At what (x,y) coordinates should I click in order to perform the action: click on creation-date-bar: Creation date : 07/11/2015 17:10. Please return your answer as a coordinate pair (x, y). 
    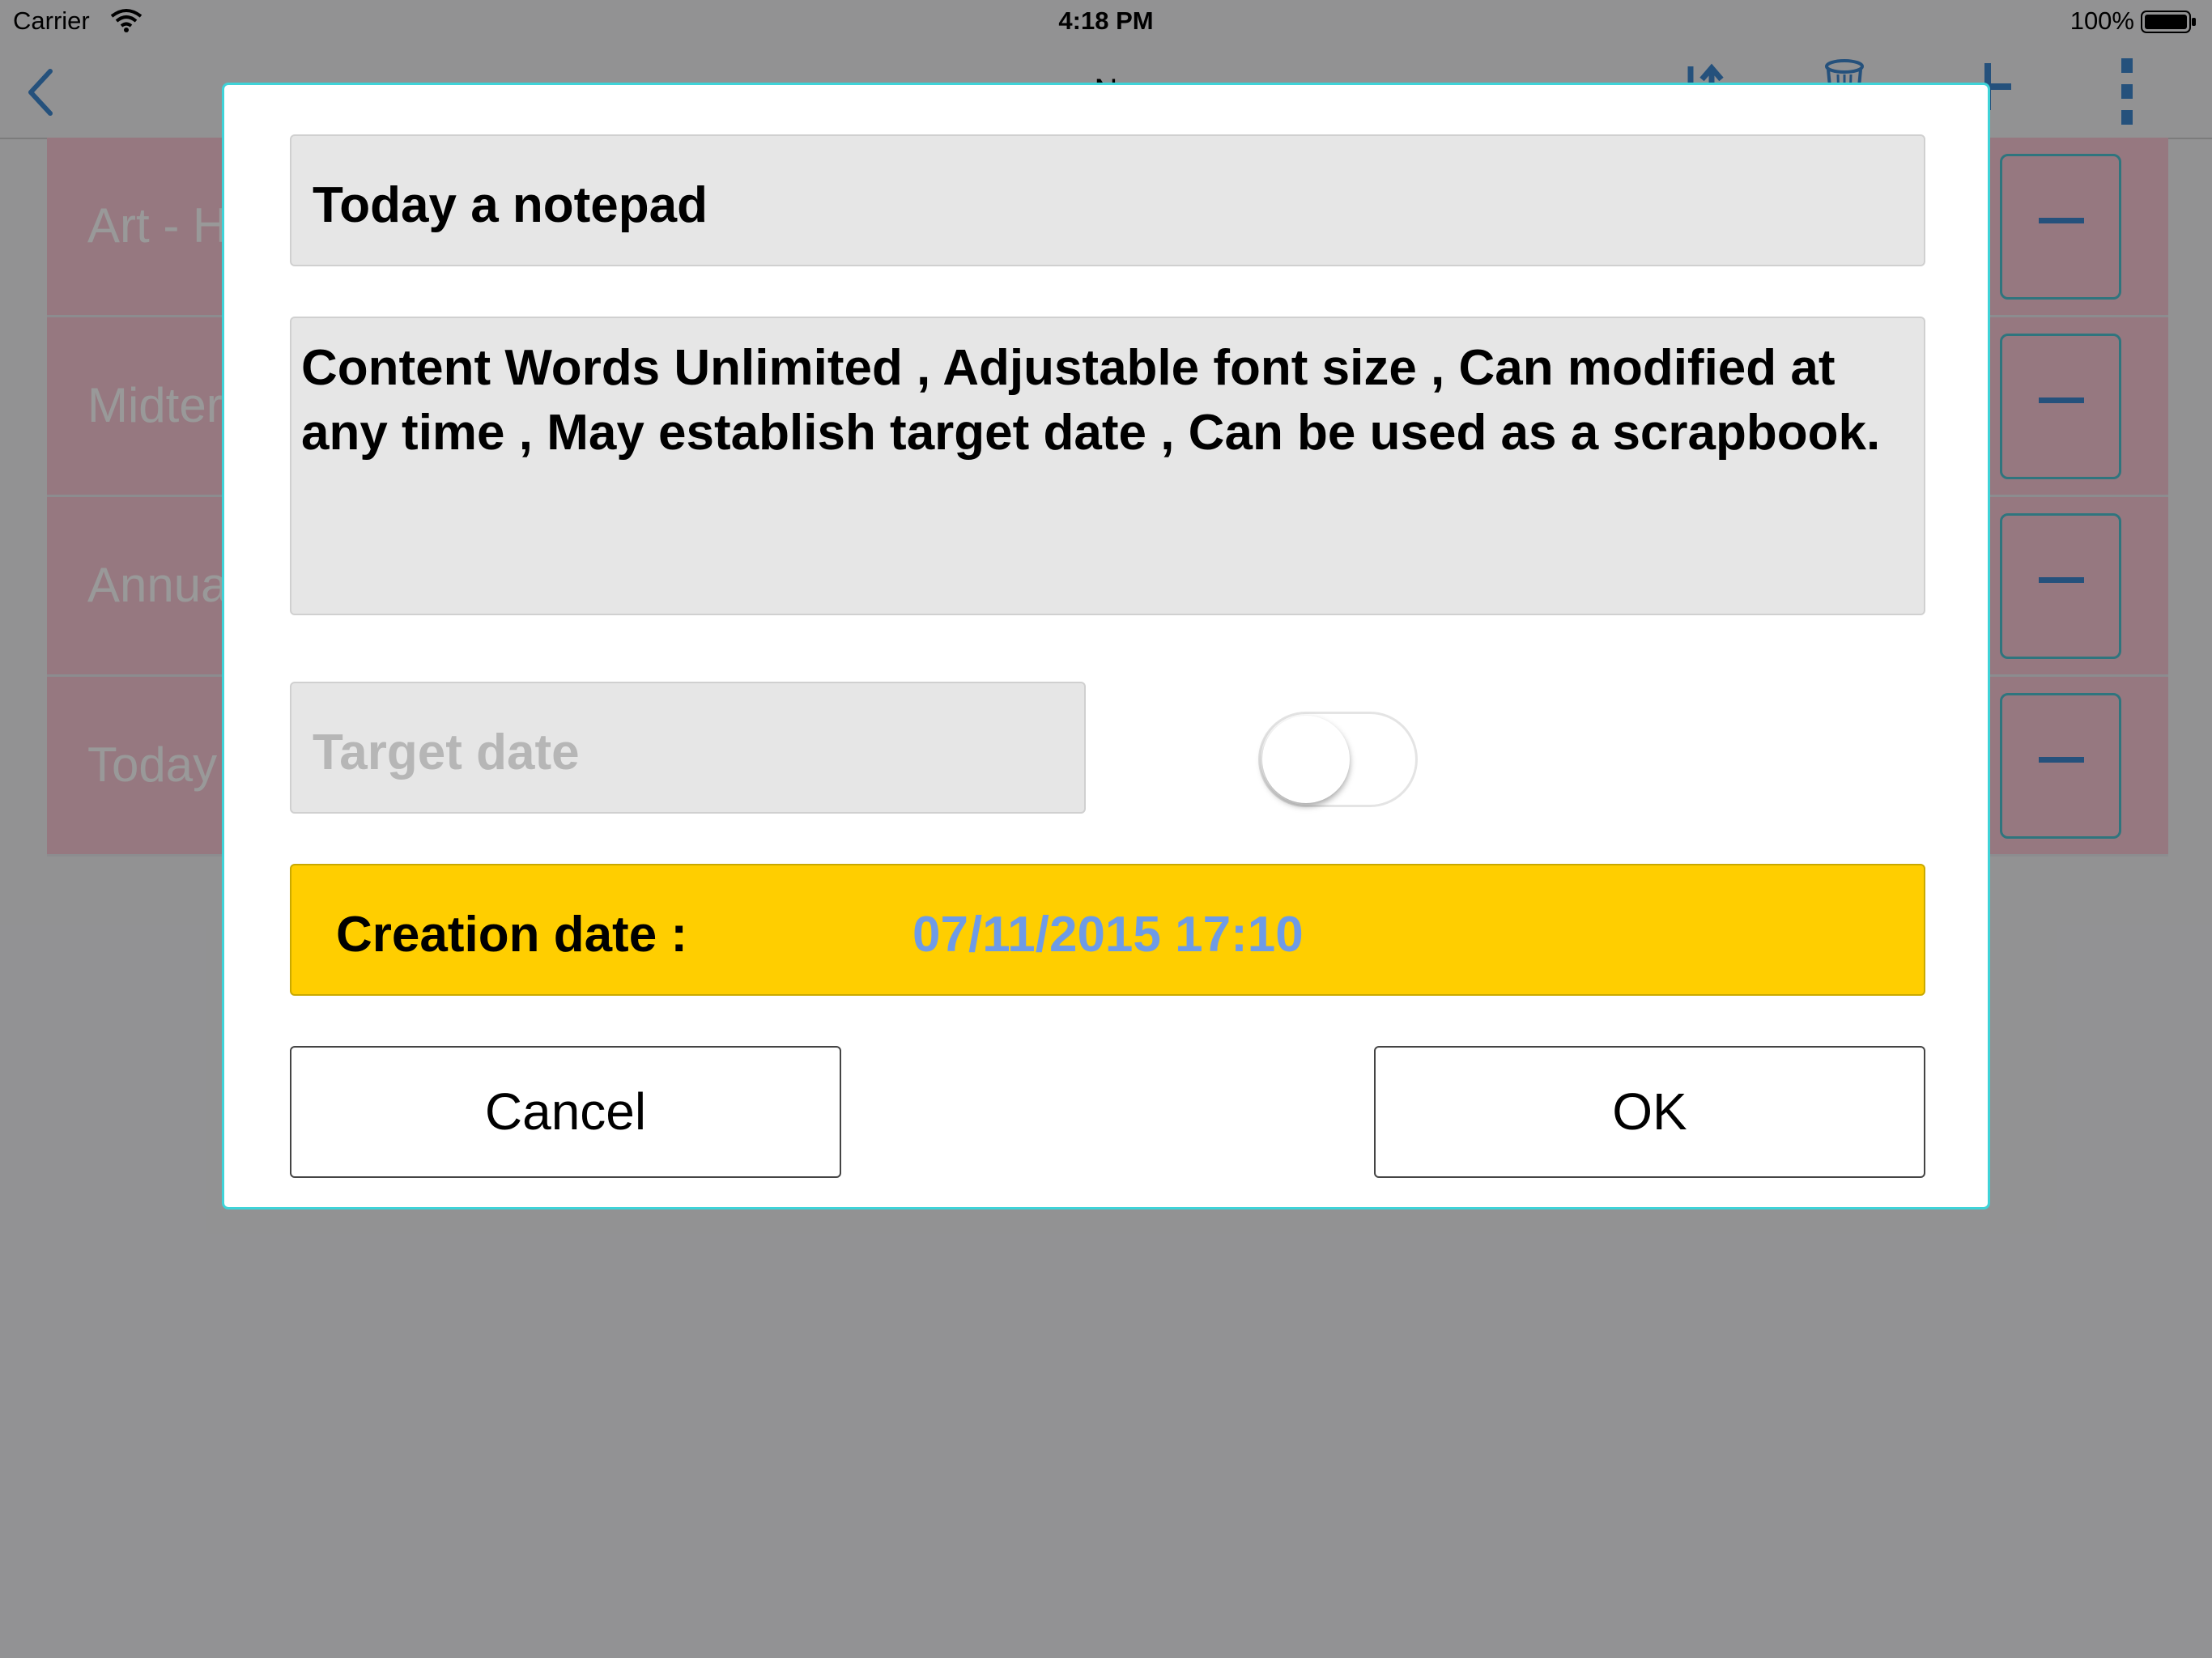
    Looking at the image, I should click on (1107, 930).